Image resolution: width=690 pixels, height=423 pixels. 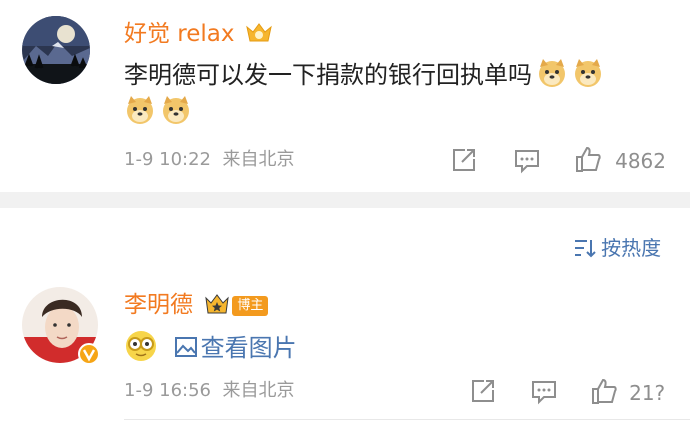 What do you see at coordinates (196, 305) in the screenshot?
I see `username-row: 李明德 博主` at bounding box center [196, 305].